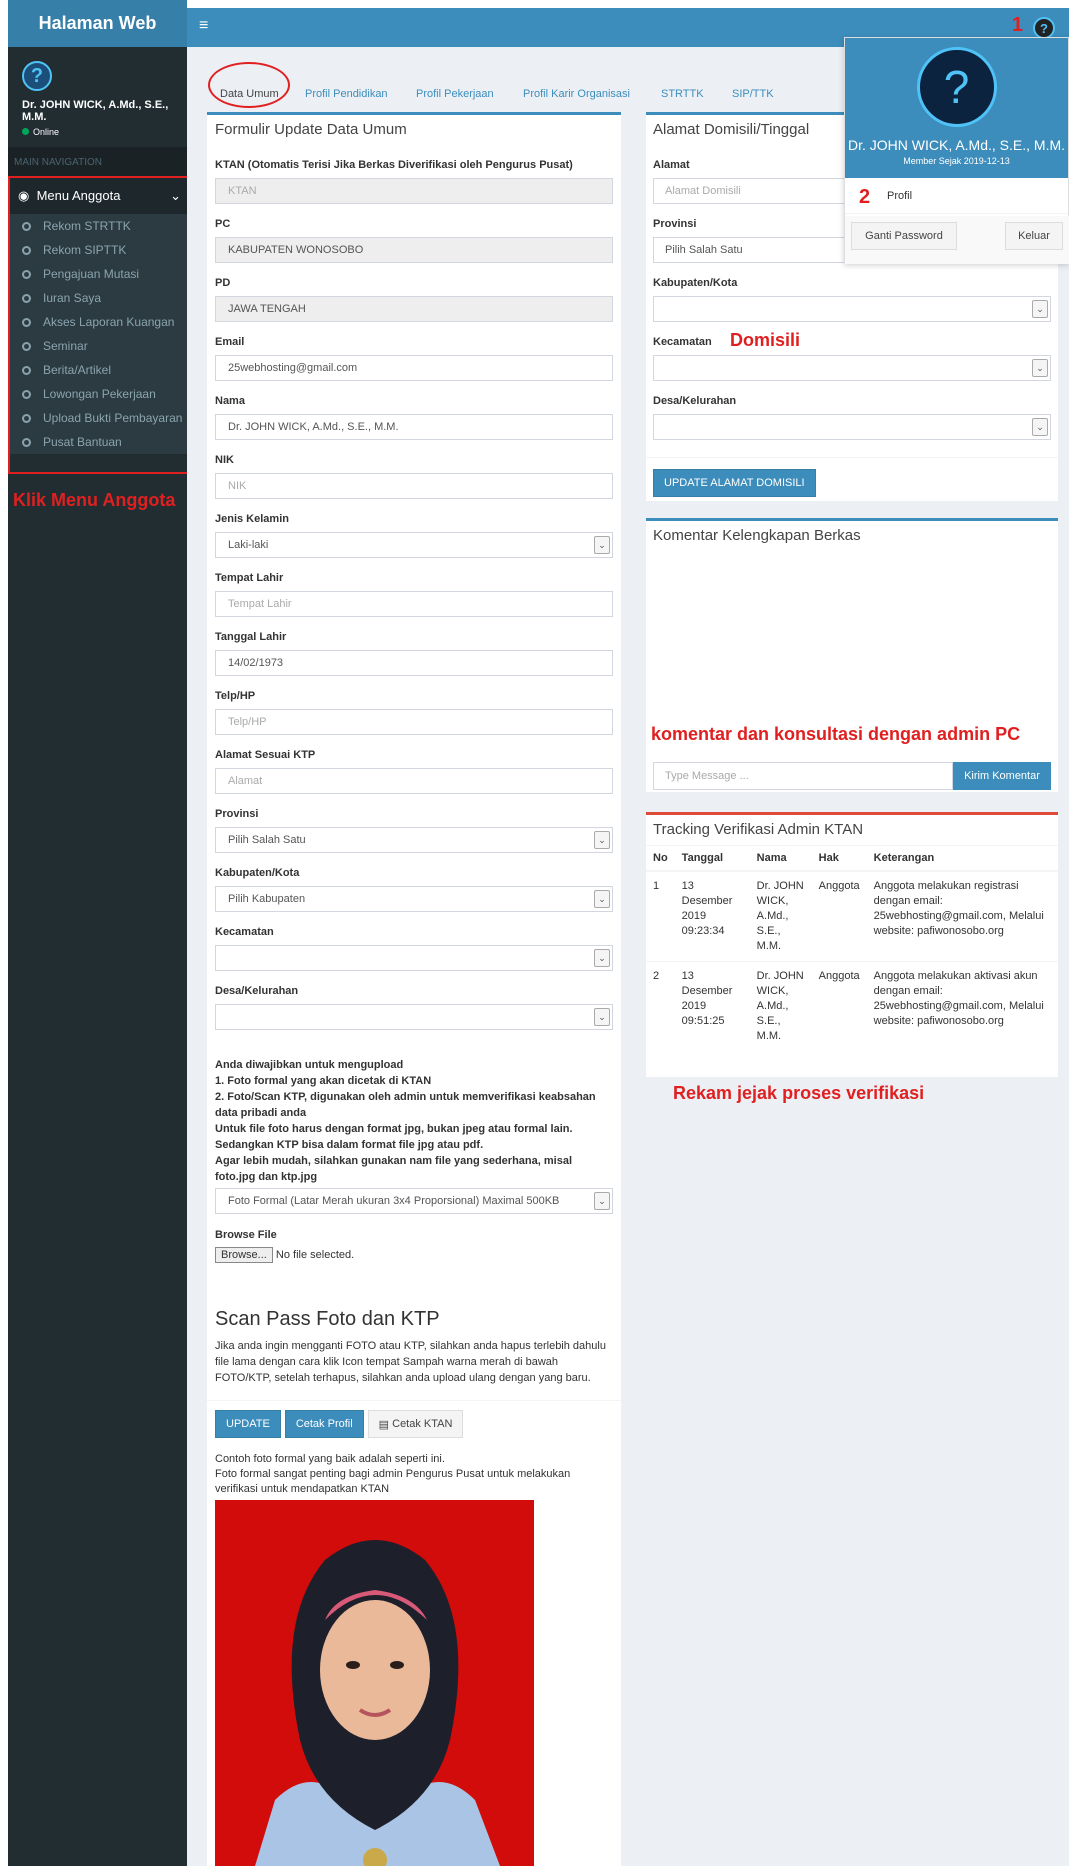 This screenshot has width=1069, height=1866. I want to click on status-dot-icon, so click(25, 131).